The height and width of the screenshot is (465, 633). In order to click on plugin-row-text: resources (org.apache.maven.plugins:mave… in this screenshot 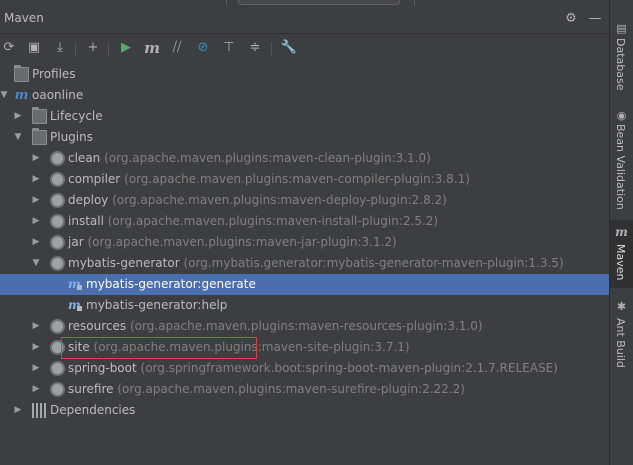, I will do `click(275, 326)`.